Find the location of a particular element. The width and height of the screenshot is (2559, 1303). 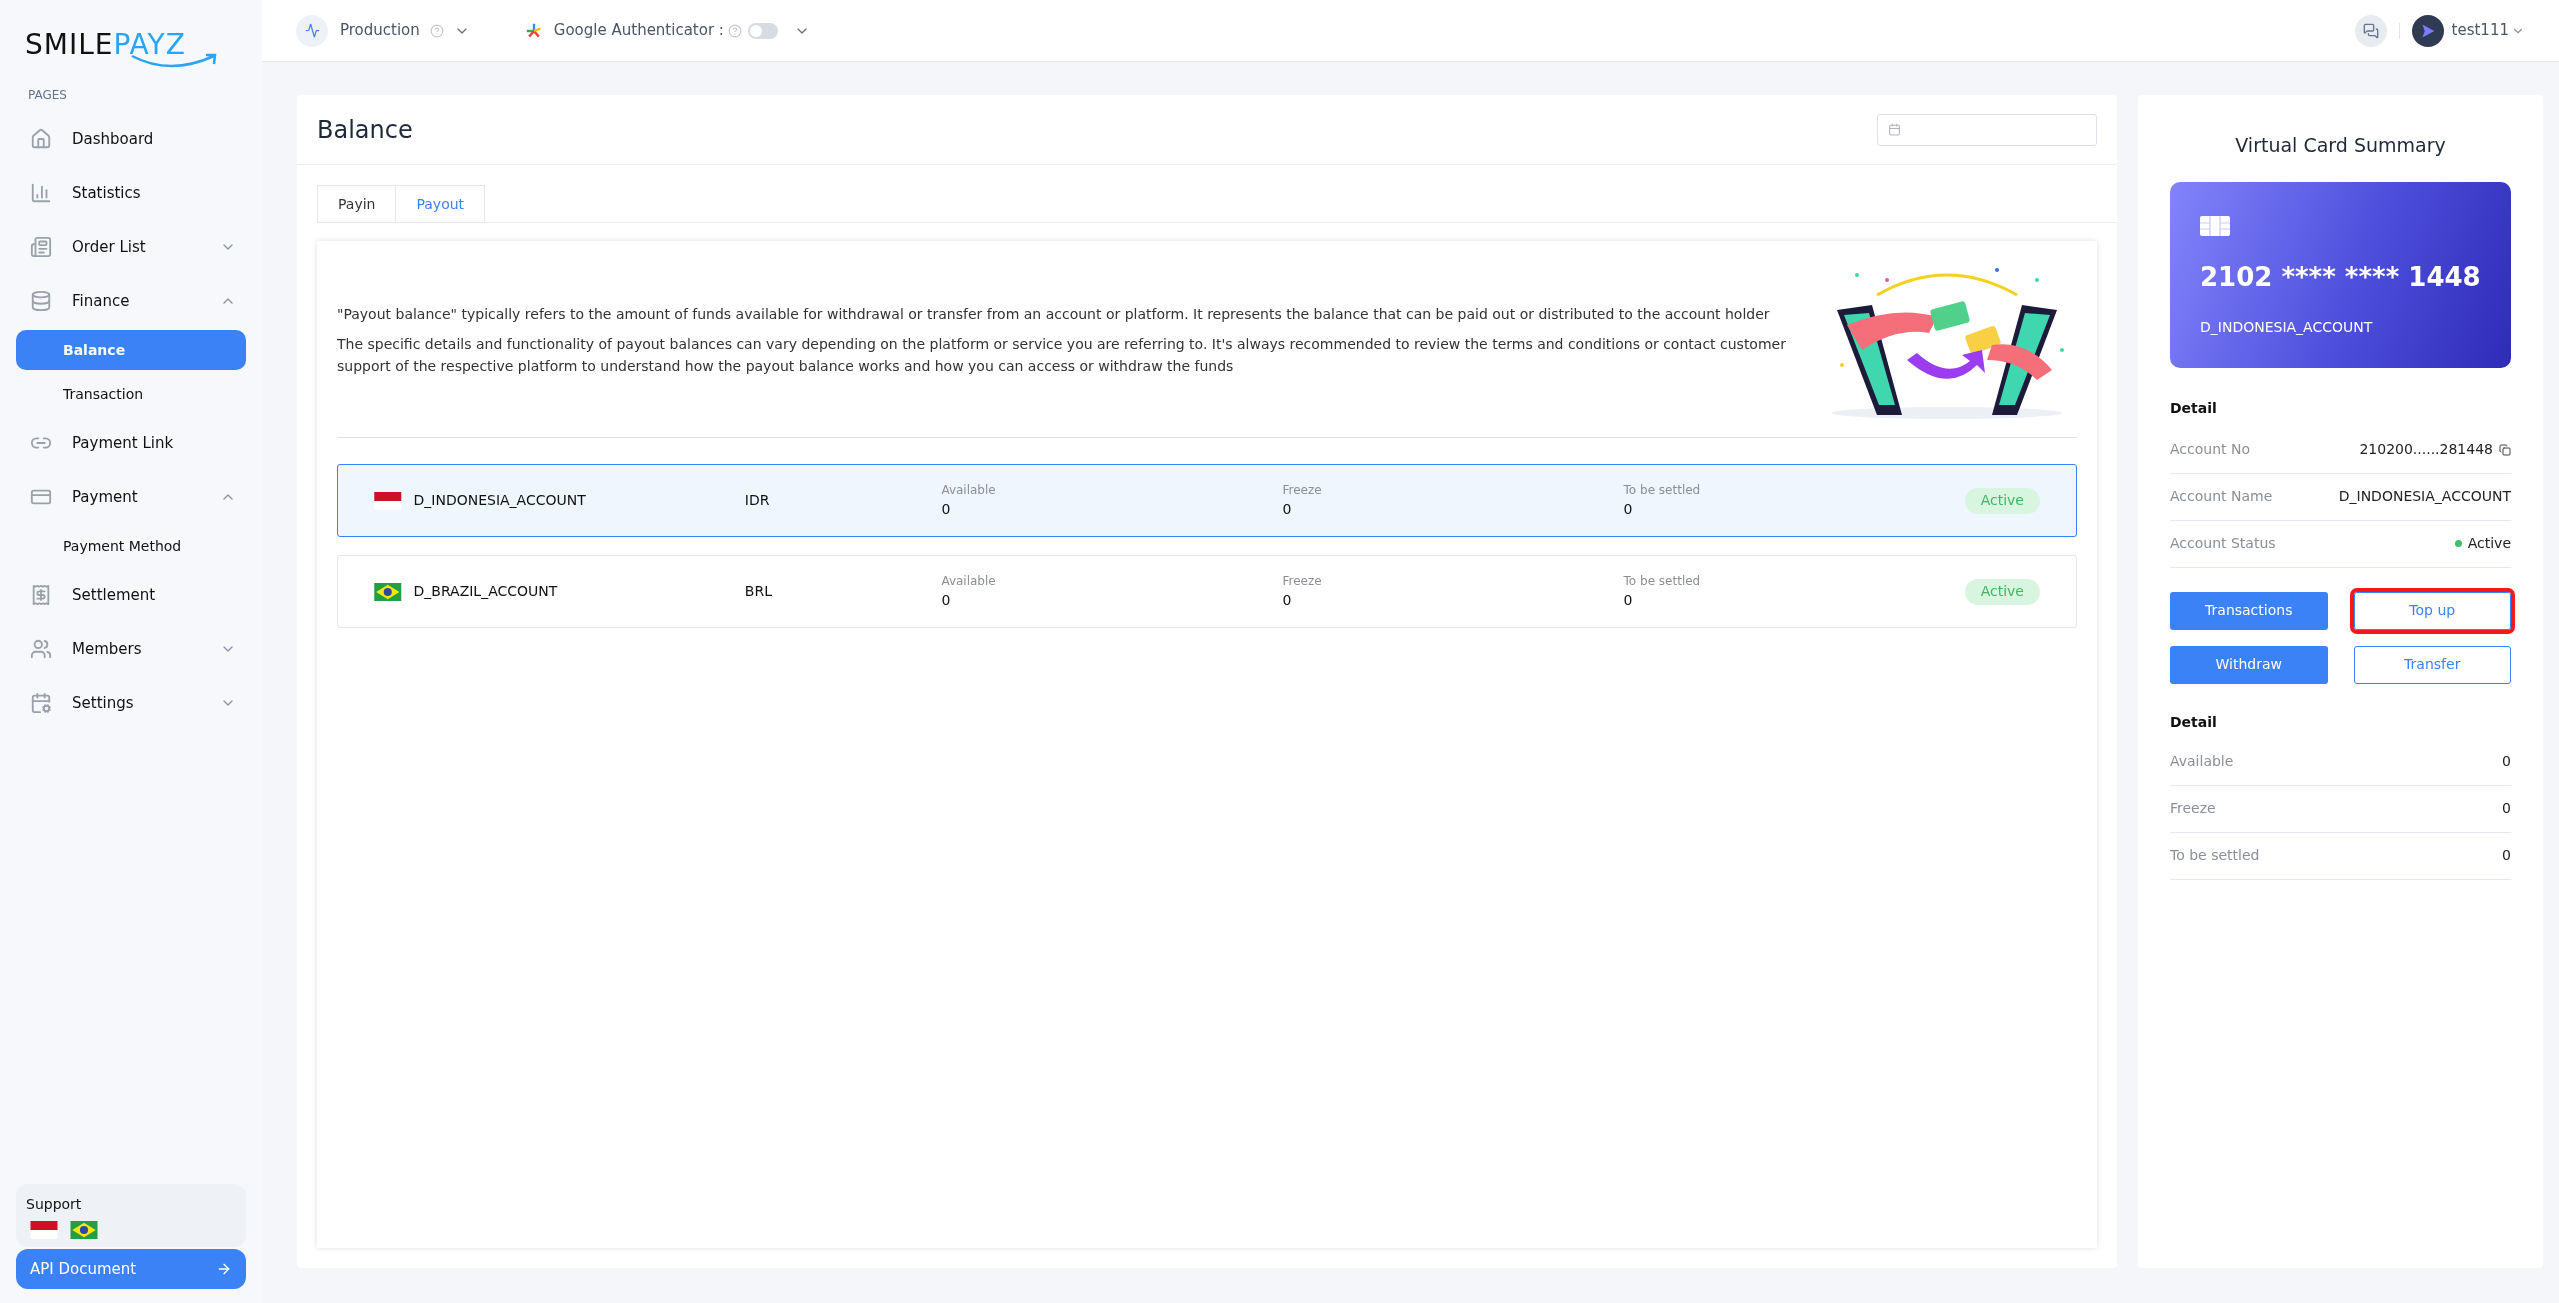

sidebar-item: Payment is located at coordinates (131, 497).